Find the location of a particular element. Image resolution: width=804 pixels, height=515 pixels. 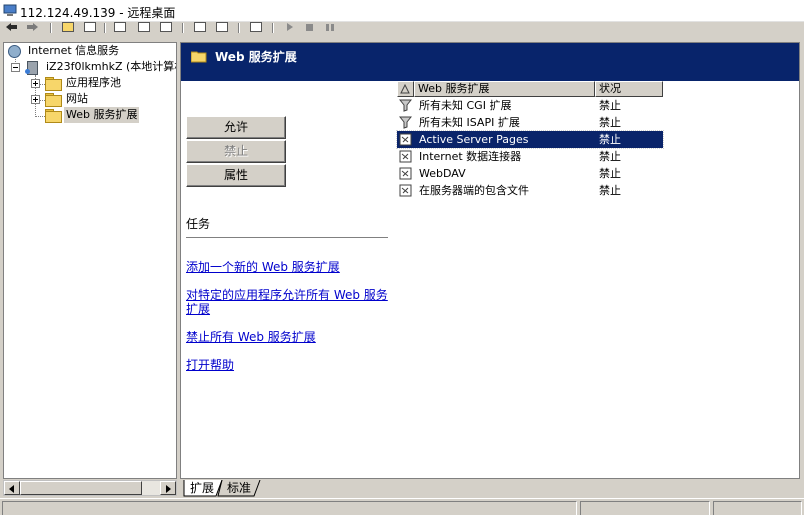

forward-arrow-icon is located at coordinates (32, 27).